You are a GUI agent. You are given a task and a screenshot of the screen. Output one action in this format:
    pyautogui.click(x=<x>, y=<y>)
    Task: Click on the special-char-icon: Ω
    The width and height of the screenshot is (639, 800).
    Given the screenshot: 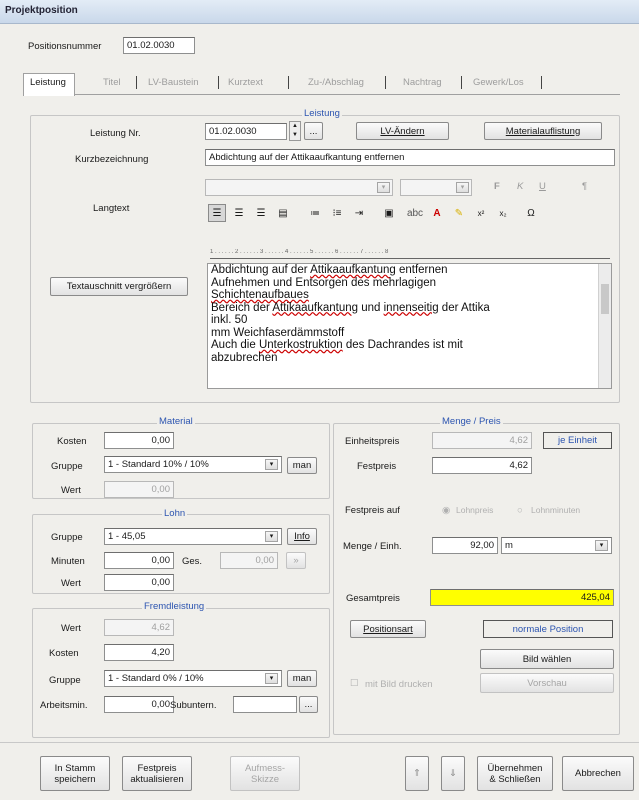 What is the action you would take?
    pyautogui.click(x=531, y=213)
    